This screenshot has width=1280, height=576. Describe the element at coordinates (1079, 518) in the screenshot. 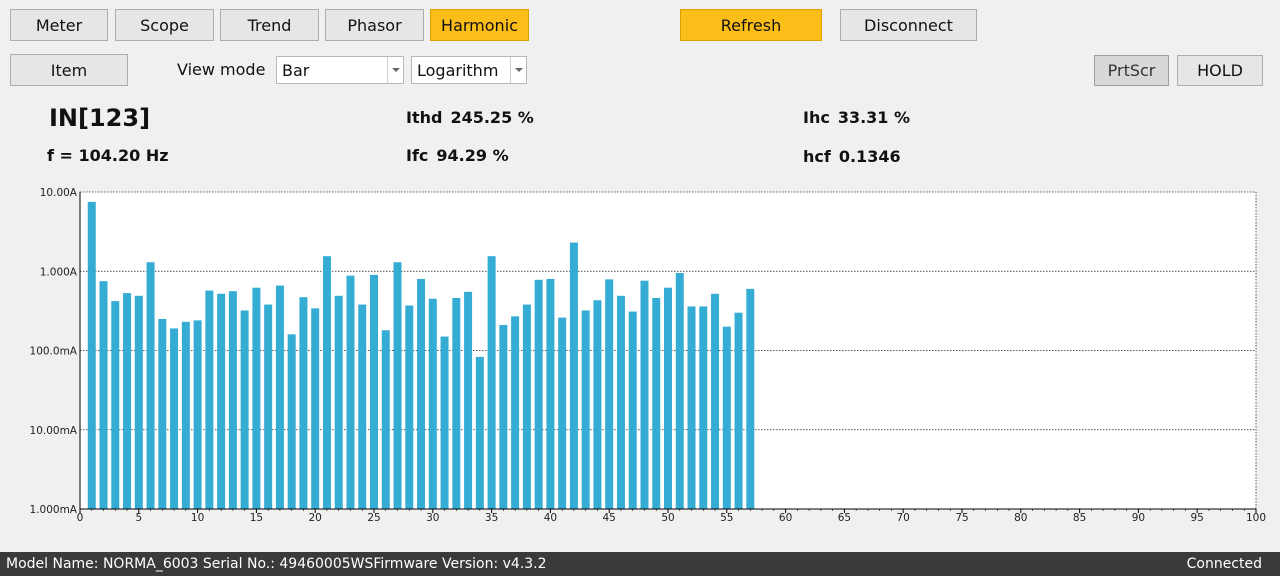

I see `x-tick-label: 85` at that location.